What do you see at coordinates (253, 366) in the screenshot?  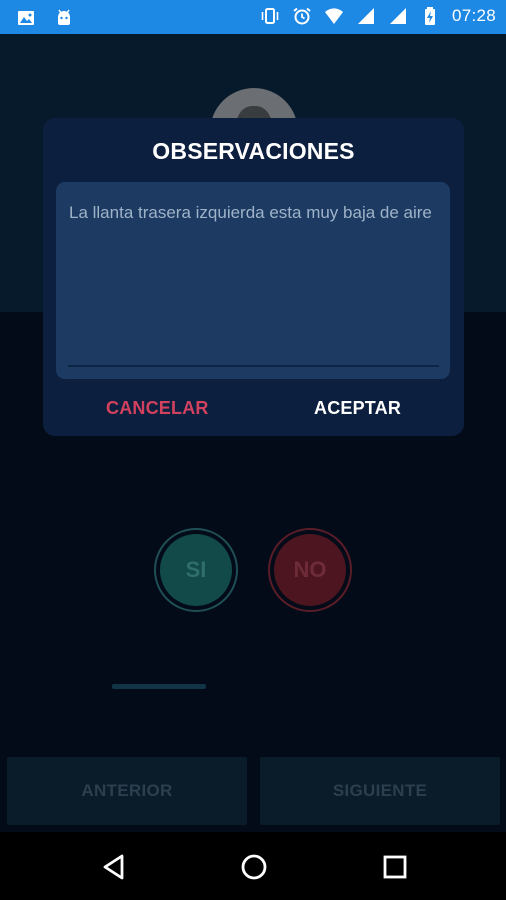 I see `field-underline` at bounding box center [253, 366].